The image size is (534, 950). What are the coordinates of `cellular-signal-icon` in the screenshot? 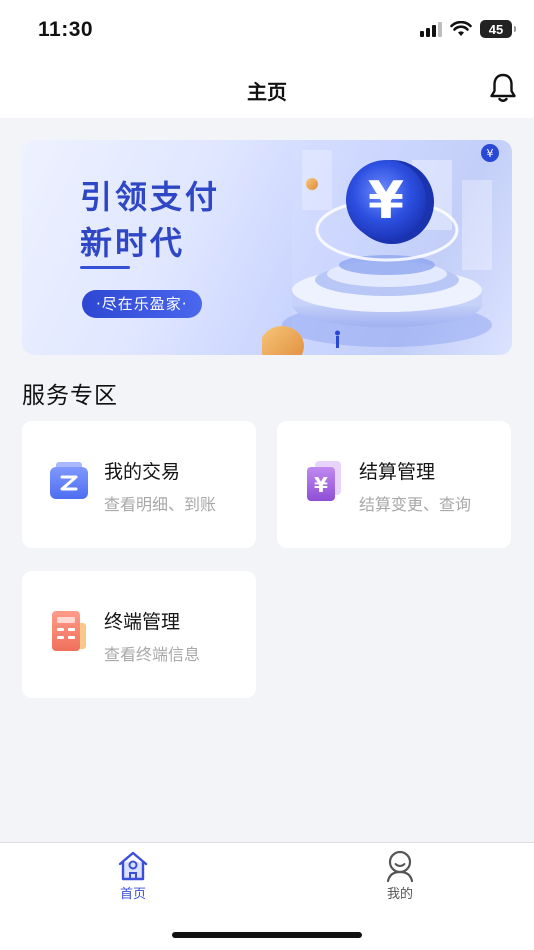 It's located at (431, 29).